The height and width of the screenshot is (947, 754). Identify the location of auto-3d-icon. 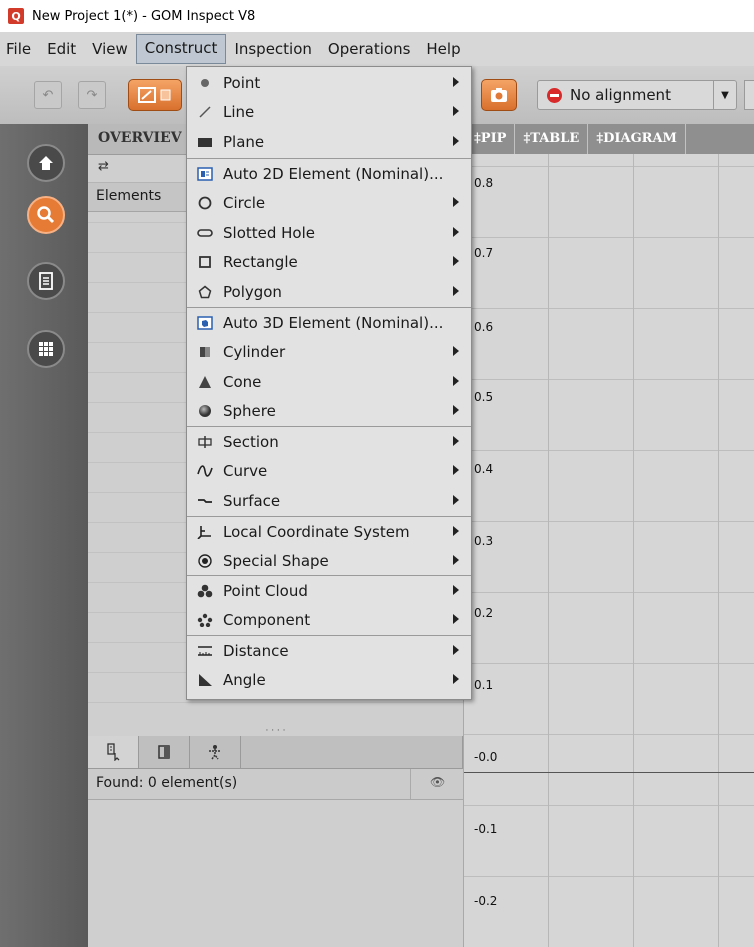
(205, 322).